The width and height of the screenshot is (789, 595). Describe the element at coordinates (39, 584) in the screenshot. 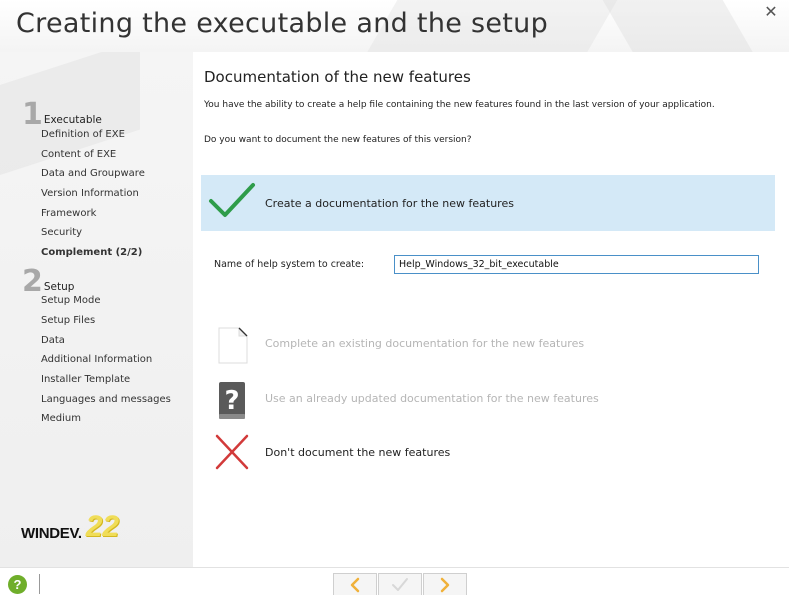

I see `divider` at that location.